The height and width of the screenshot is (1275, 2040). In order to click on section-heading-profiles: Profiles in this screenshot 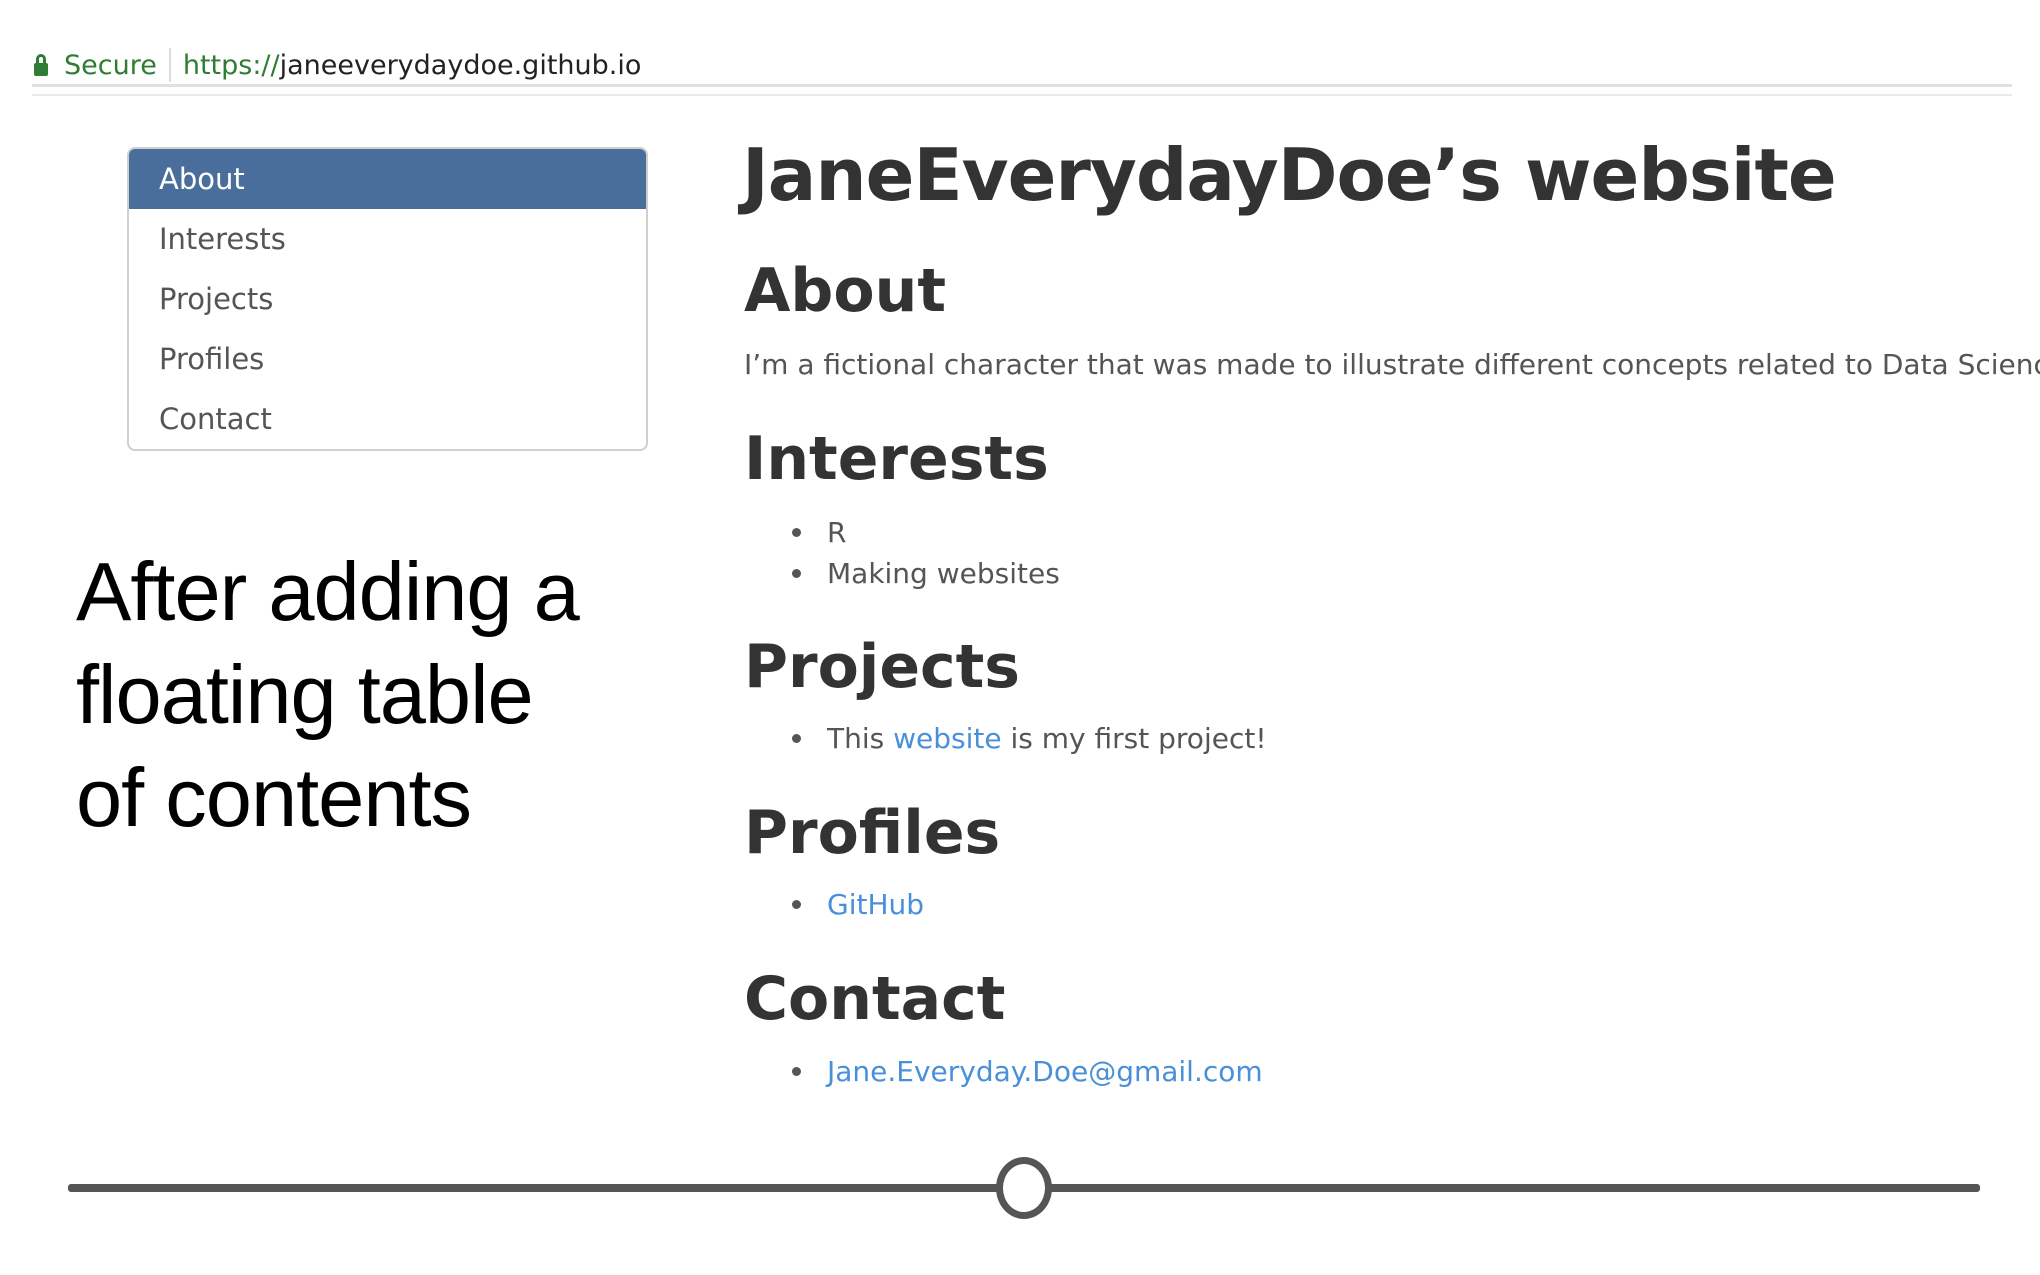, I will do `click(872, 833)`.